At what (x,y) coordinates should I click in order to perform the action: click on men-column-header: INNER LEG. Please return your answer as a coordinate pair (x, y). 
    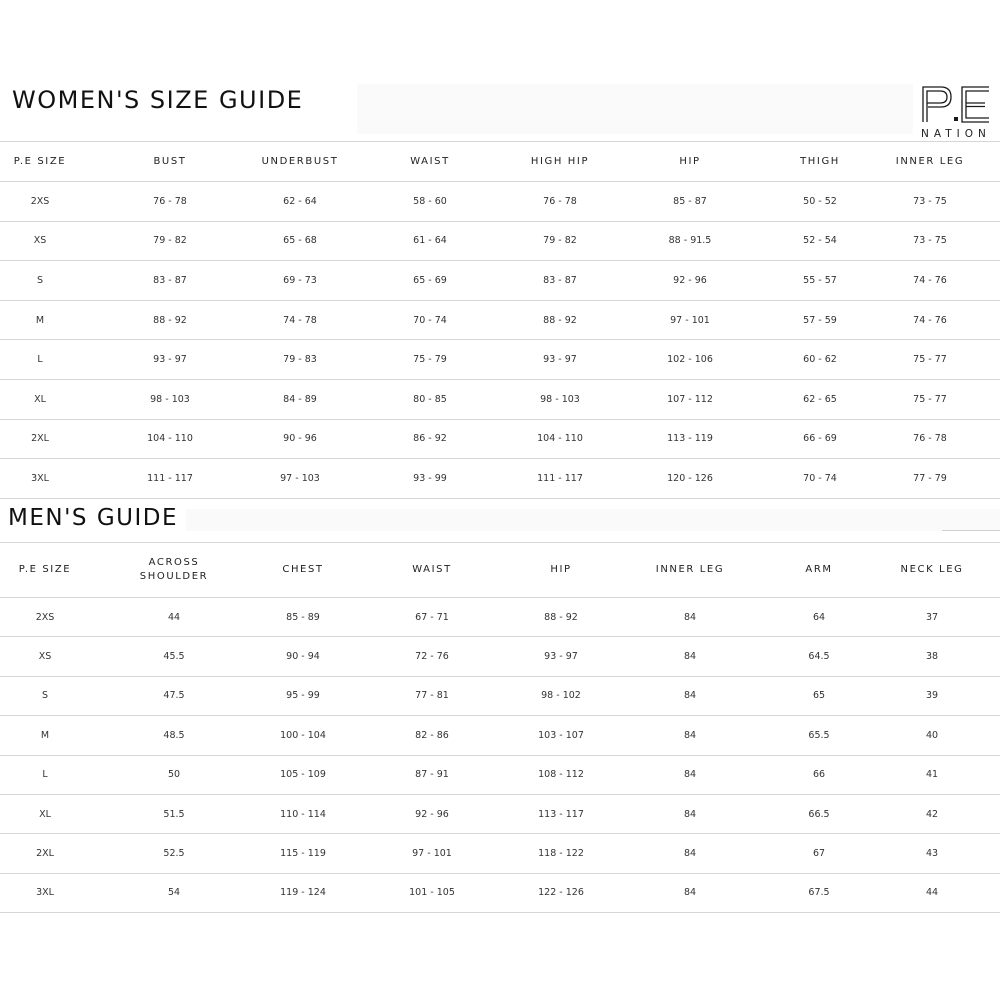
    Looking at the image, I should click on (690, 570).